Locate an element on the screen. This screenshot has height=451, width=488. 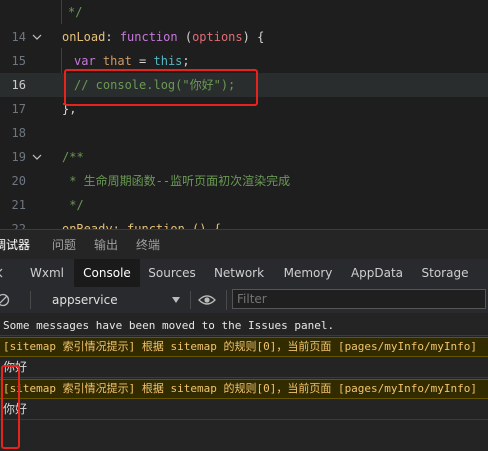
tab-debugger: 调试器 is located at coordinates (17, 245).